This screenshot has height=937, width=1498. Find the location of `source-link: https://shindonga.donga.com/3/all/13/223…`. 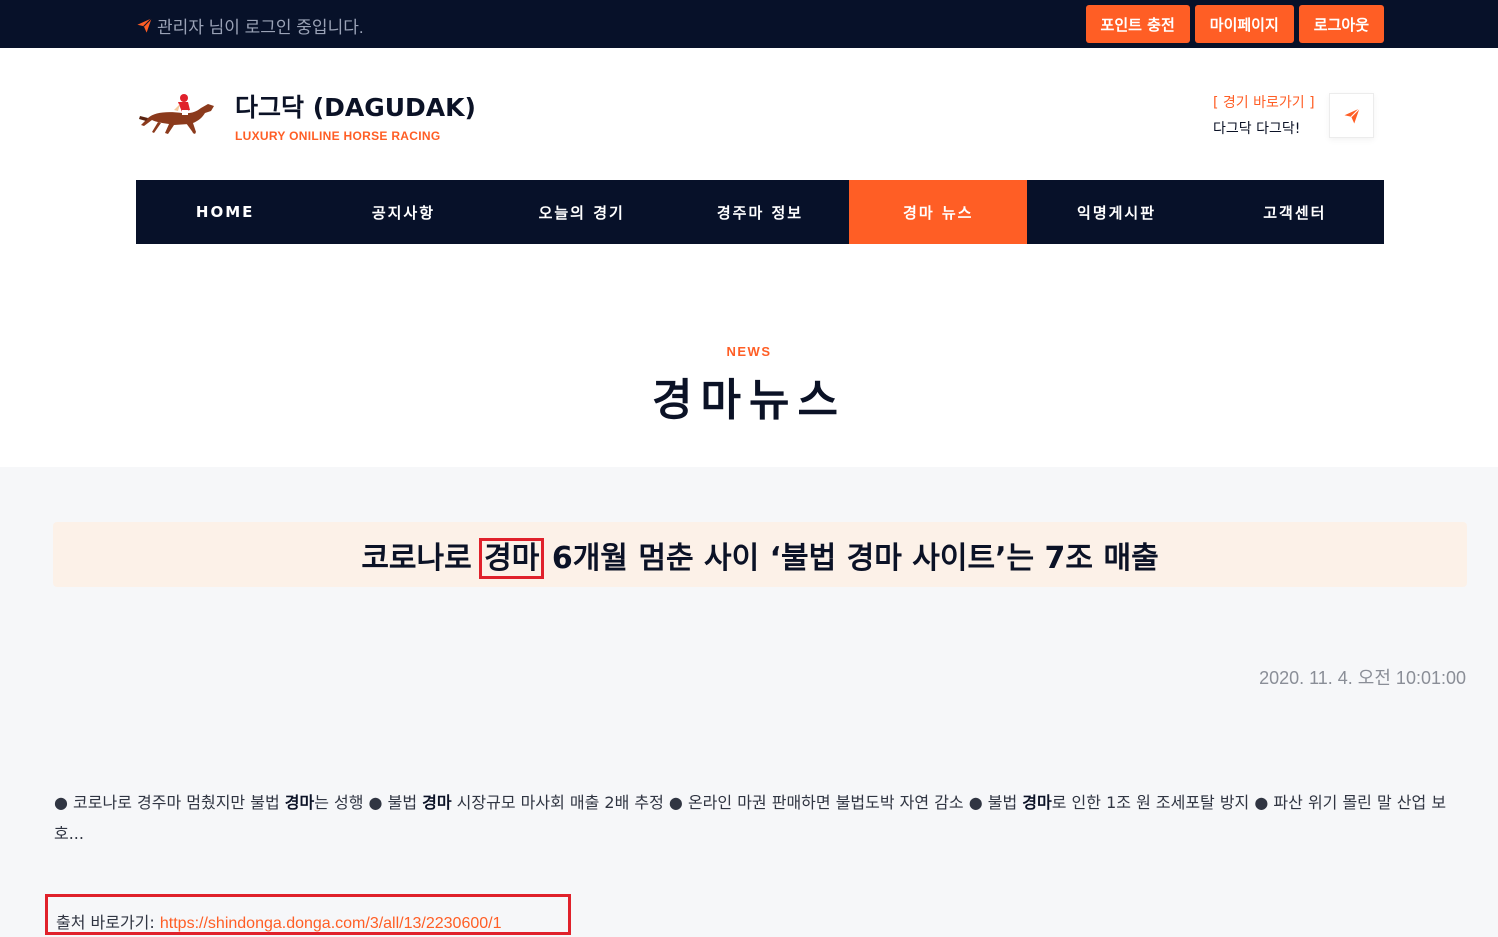

source-link: https://shindonga.donga.com/3/all/13/223… is located at coordinates (331, 923).